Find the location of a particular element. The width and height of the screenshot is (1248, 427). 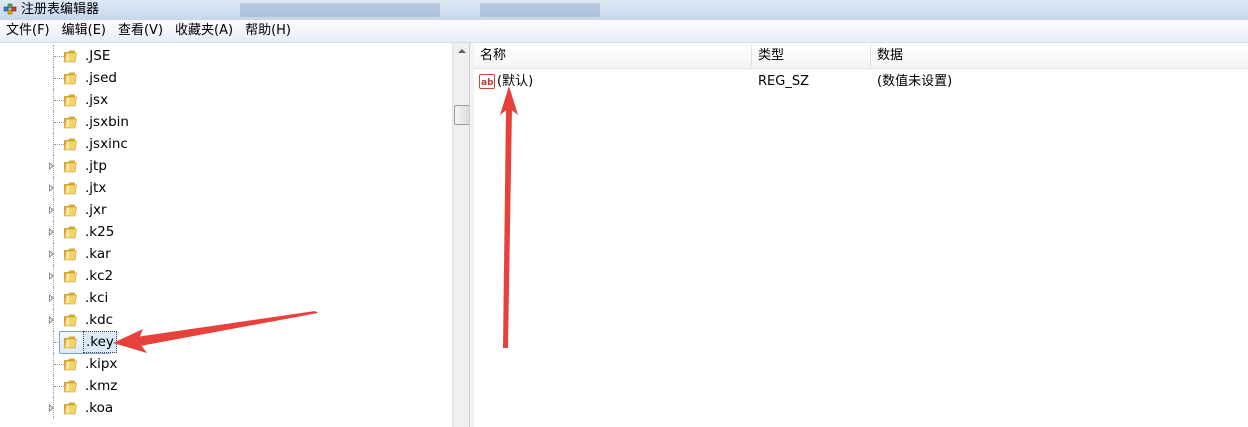

list-header: 名称 类型 数据 is located at coordinates (861, 56).